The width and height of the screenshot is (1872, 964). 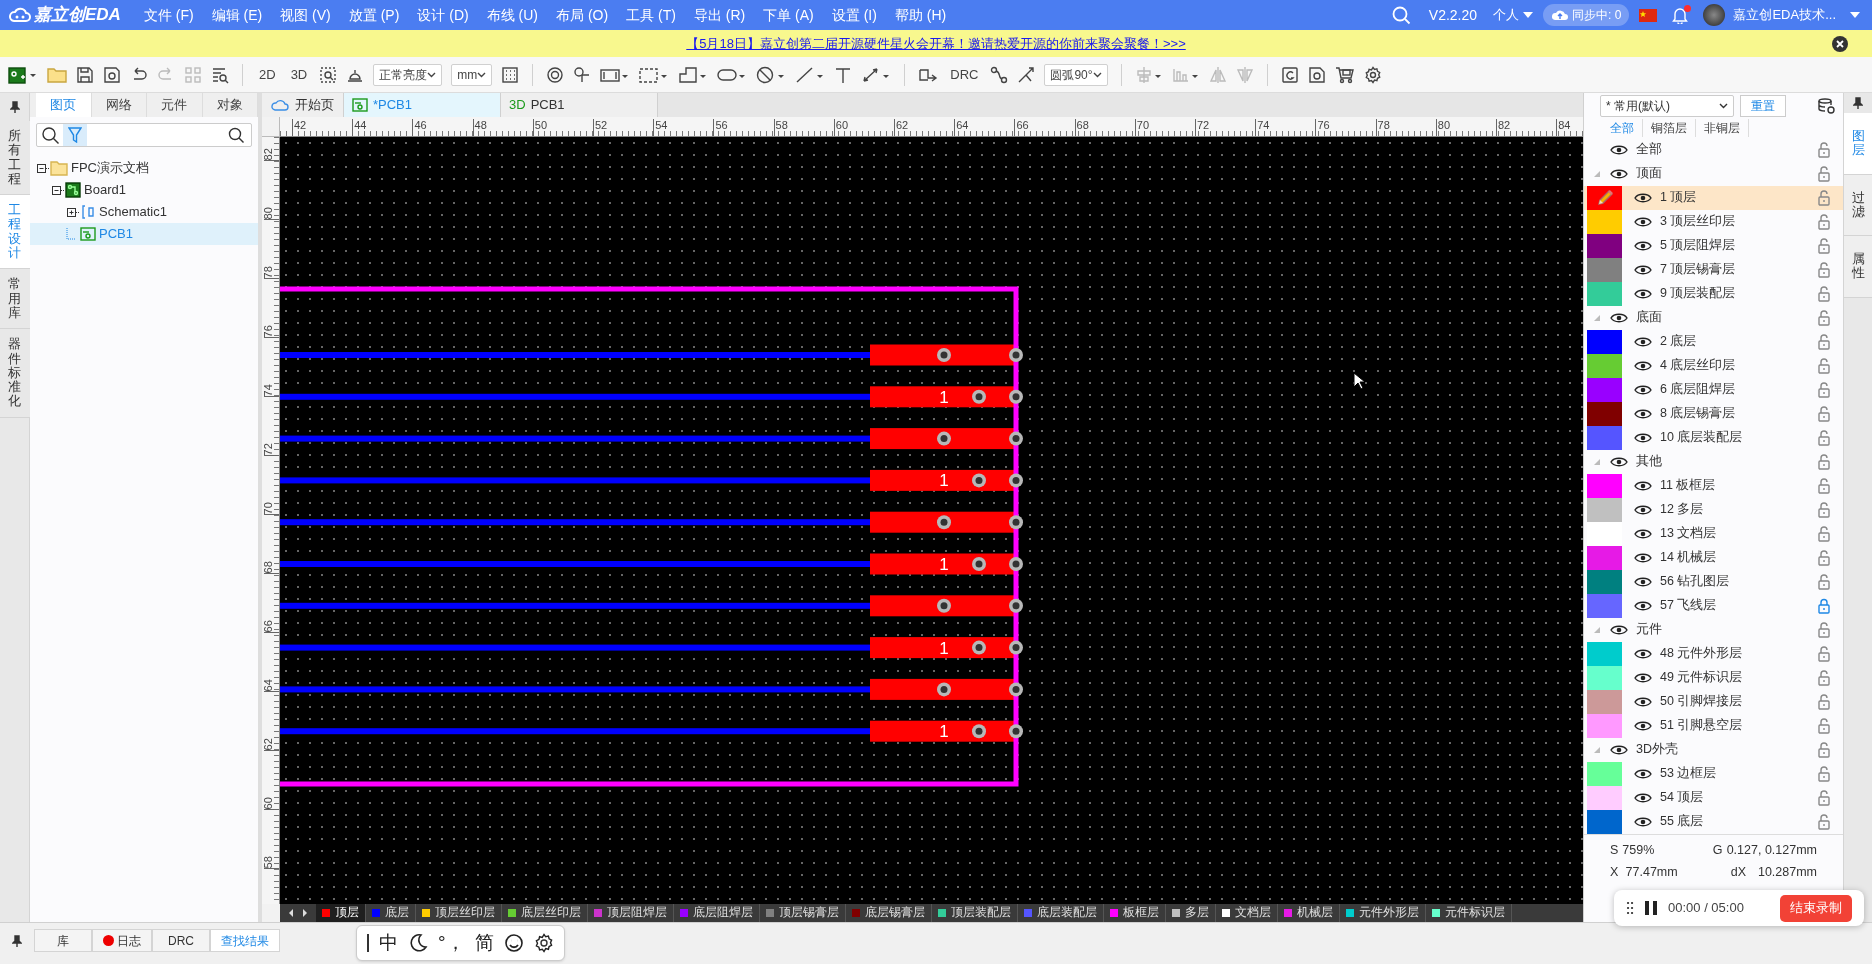 What do you see at coordinates (245, 940) in the screenshot?
I see `bottom-tab: 查找结果` at bounding box center [245, 940].